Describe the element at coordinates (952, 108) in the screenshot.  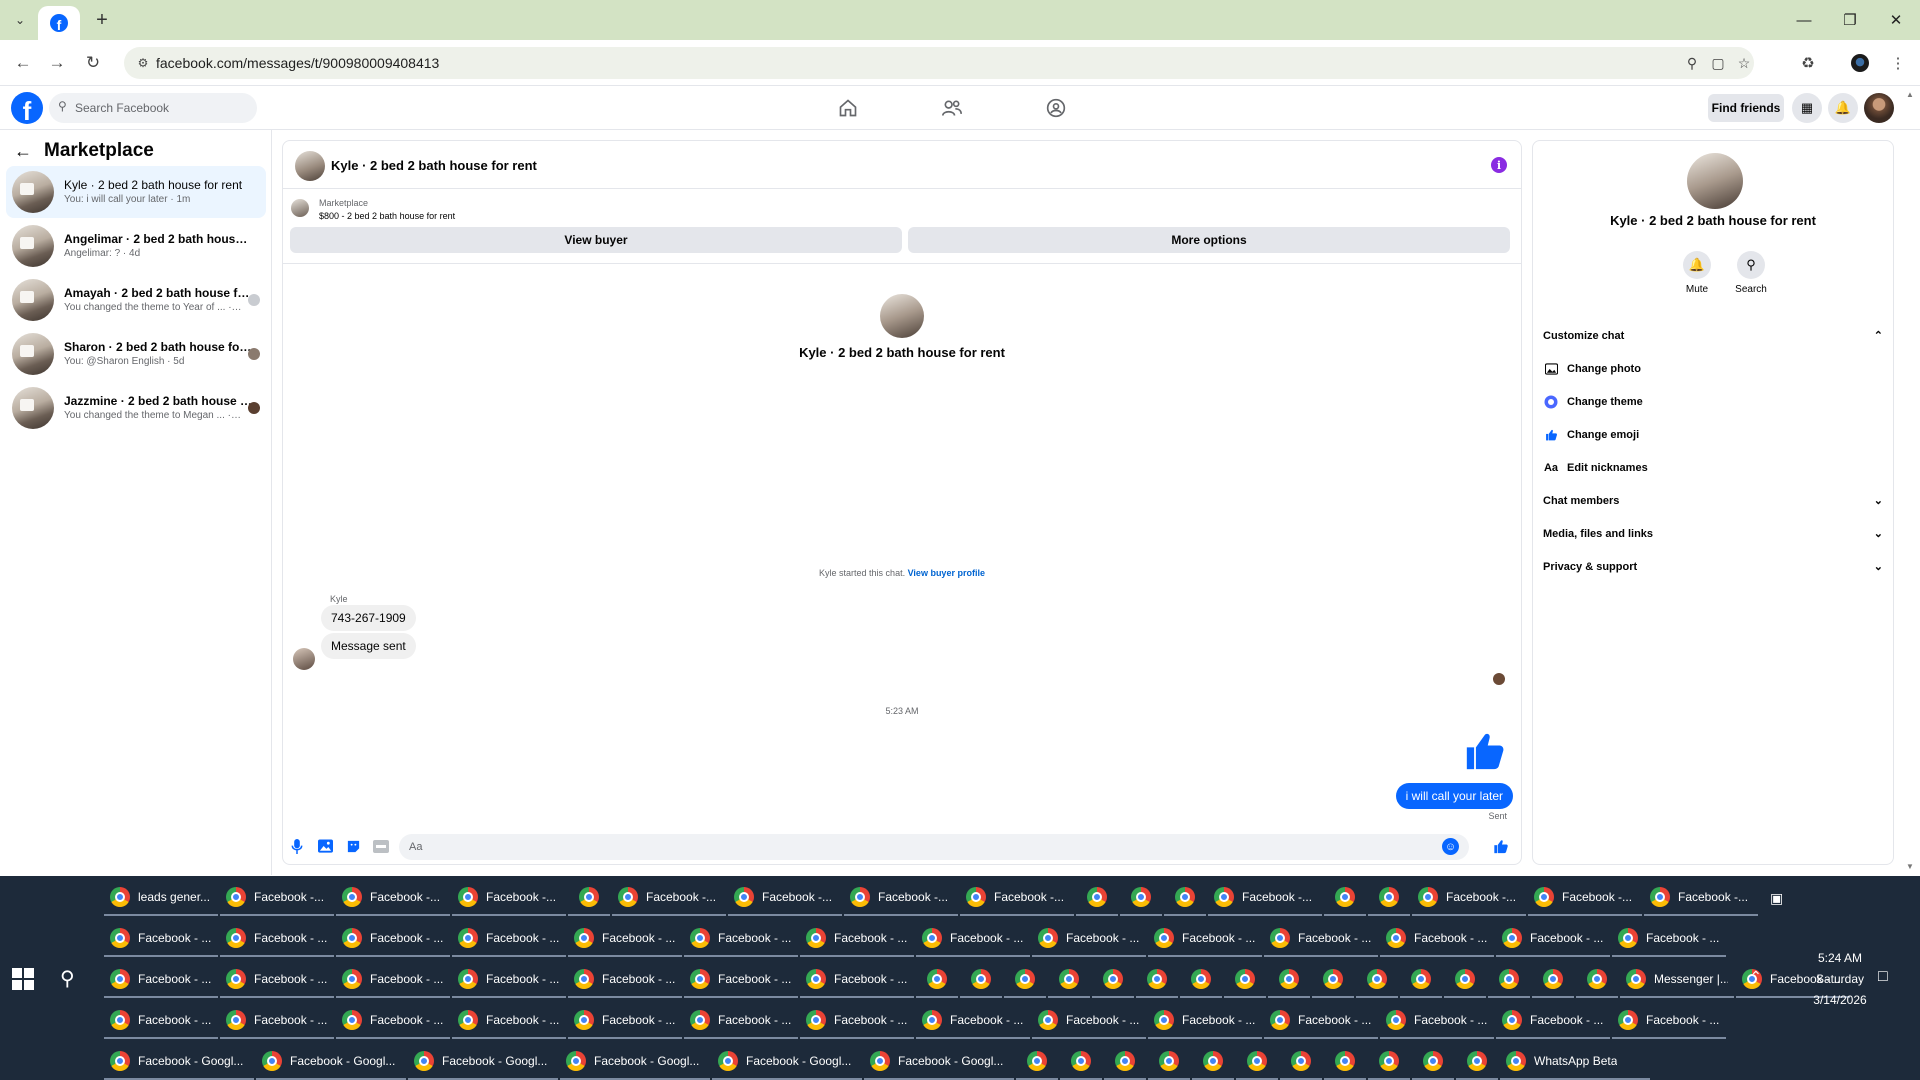
I see `friends-icon` at that location.